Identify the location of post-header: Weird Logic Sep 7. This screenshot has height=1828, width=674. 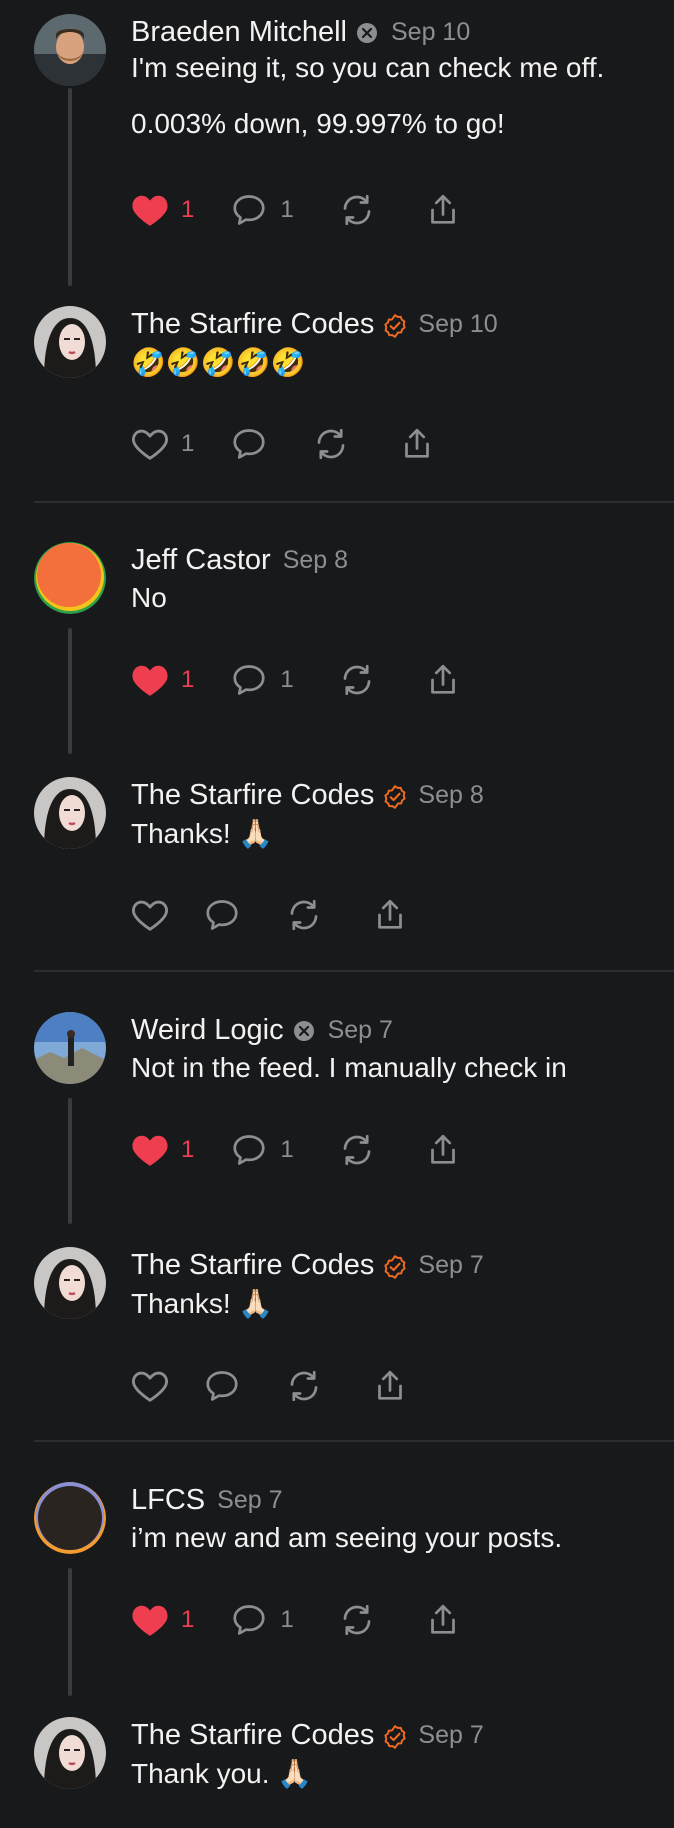
(262, 1030).